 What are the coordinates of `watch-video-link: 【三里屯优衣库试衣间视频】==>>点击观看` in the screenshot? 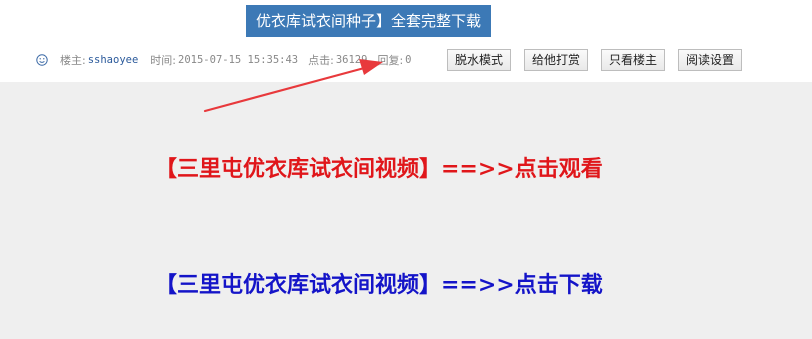 It's located at (379, 167).